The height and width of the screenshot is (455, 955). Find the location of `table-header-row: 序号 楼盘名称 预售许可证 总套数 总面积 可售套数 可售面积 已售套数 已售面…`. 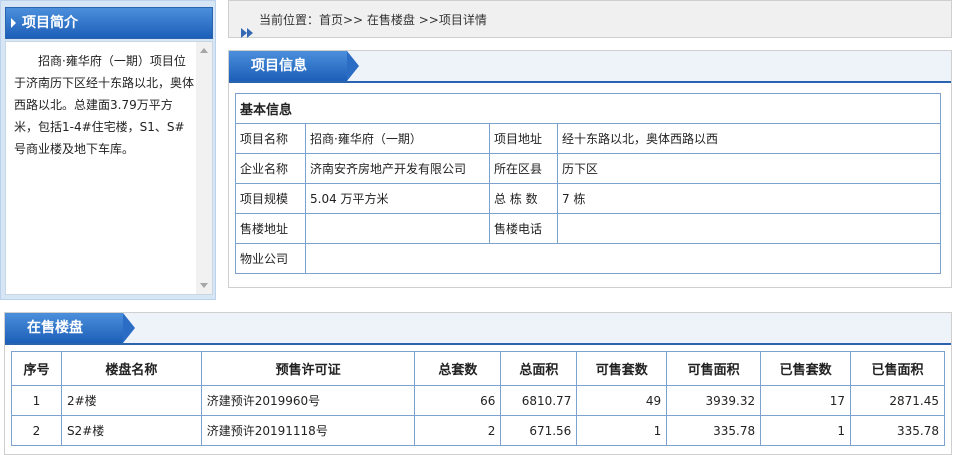

table-header-row: 序号 楼盘名称 预售许可证 总套数 总面积 可售套数 可售面积 已售套数 已售面… is located at coordinates (478, 368).